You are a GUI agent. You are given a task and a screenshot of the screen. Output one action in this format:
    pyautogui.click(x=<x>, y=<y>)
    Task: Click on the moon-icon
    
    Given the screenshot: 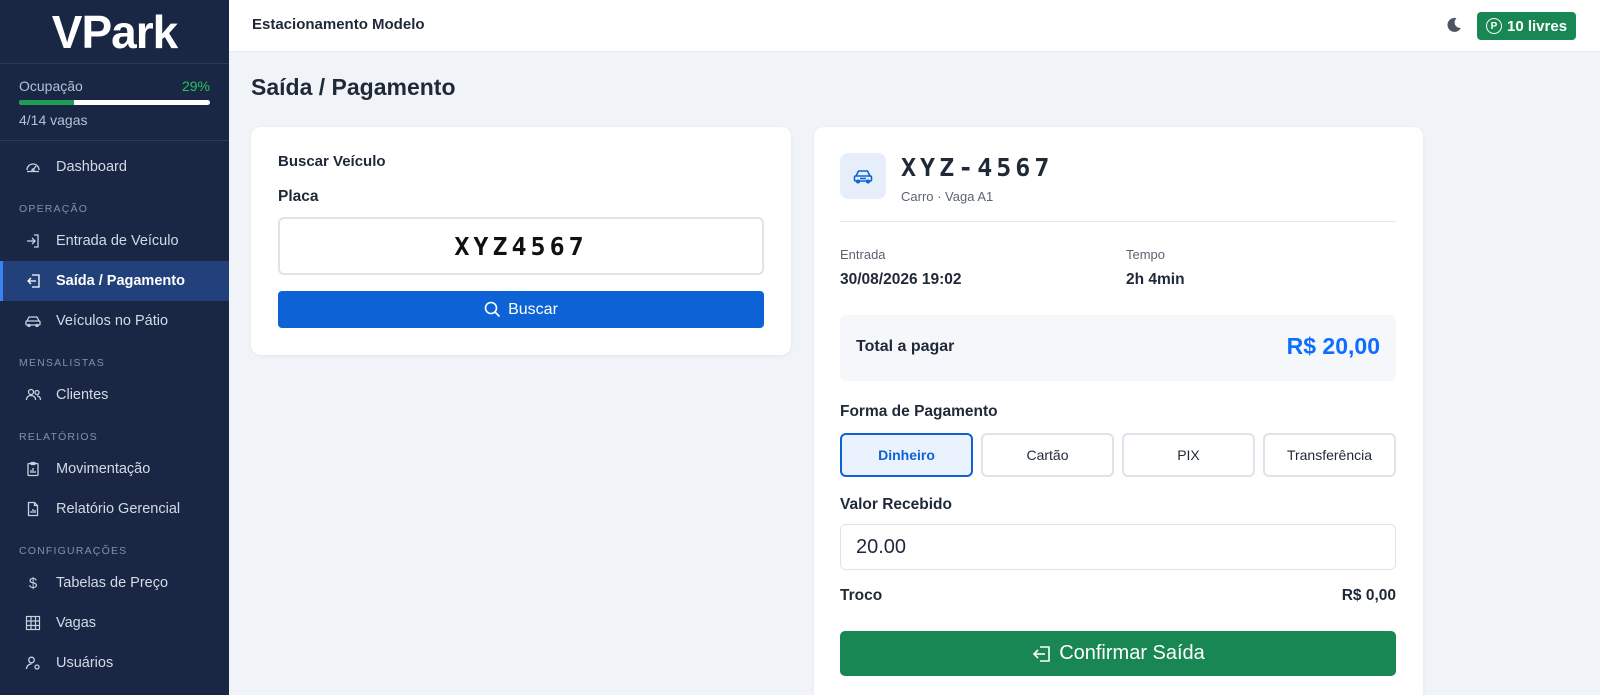 What is the action you would take?
    pyautogui.click(x=1454, y=25)
    